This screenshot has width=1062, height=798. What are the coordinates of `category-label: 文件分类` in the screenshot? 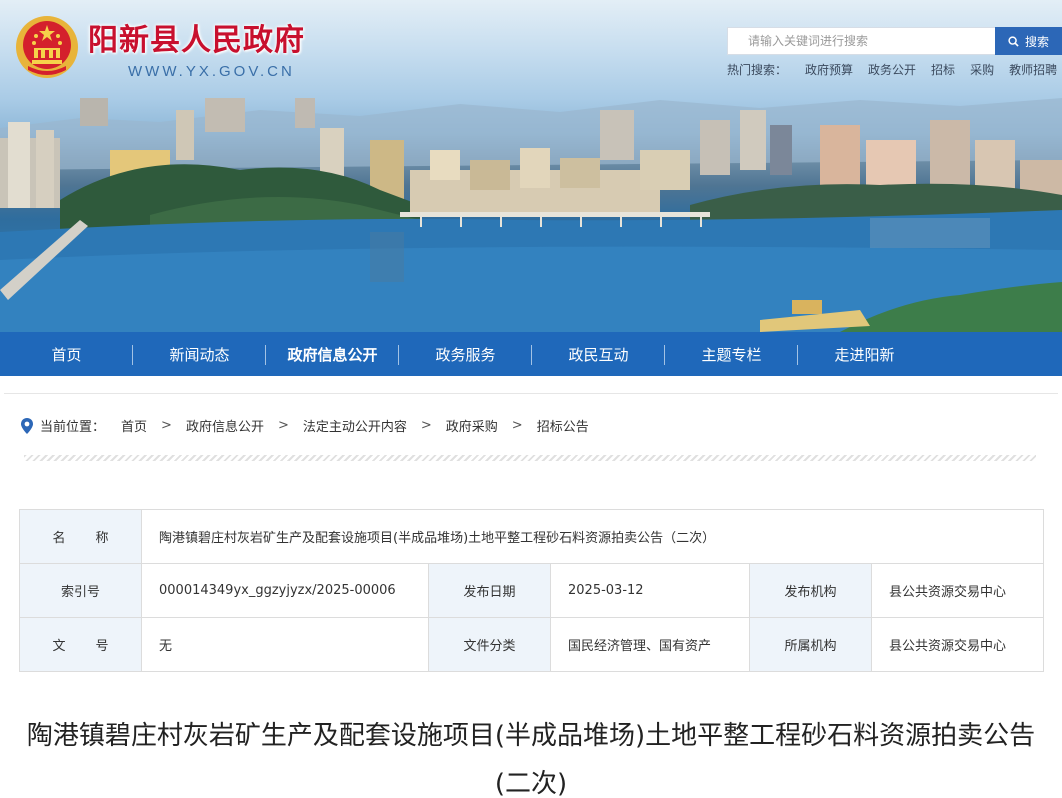 It's located at (489, 644).